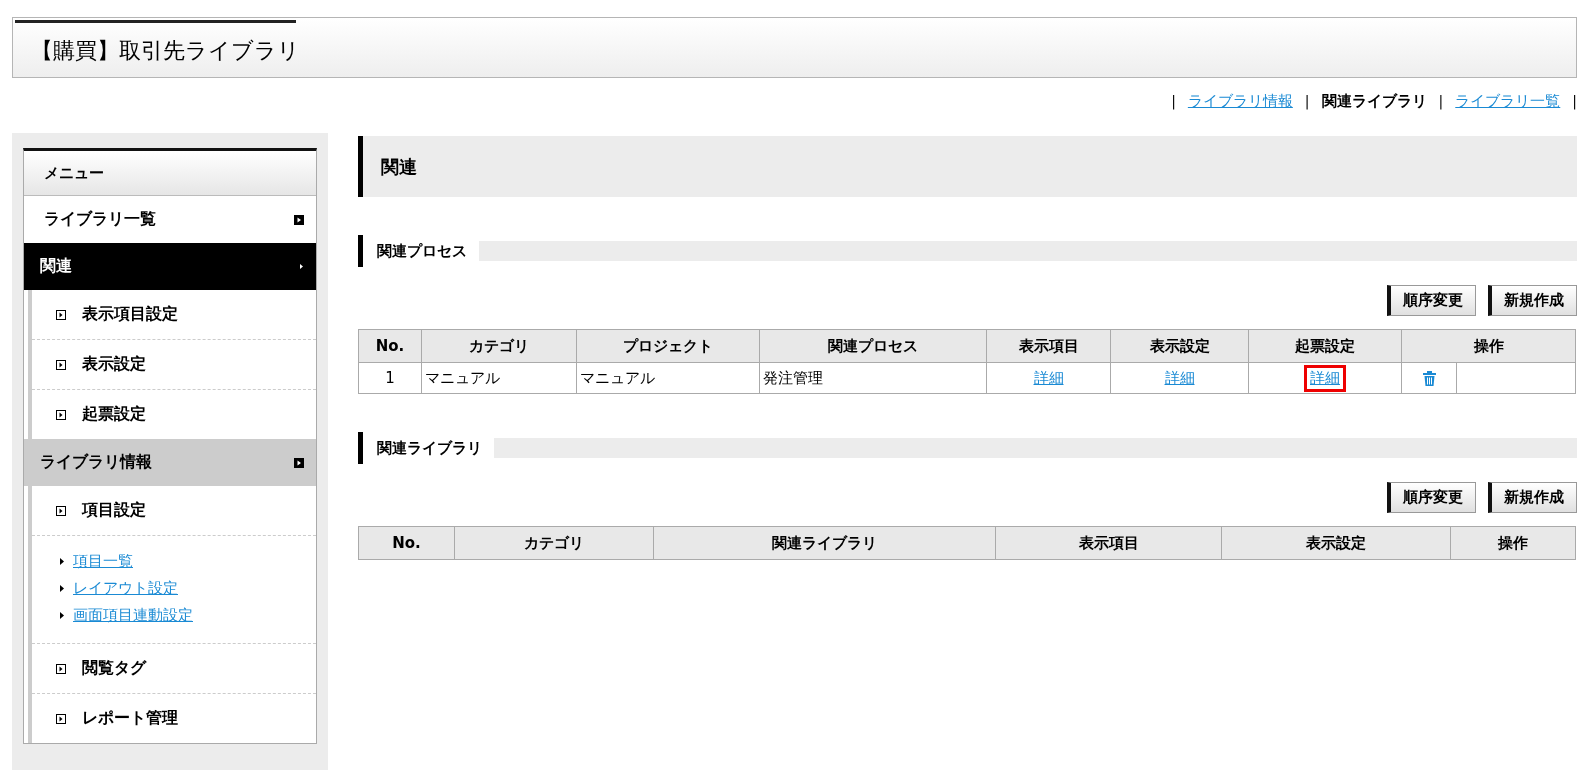 The image size is (1592, 781). What do you see at coordinates (429, 448) in the screenshot?
I see `section-title: 関連ライブラリ` at bounding box center [429, 448].